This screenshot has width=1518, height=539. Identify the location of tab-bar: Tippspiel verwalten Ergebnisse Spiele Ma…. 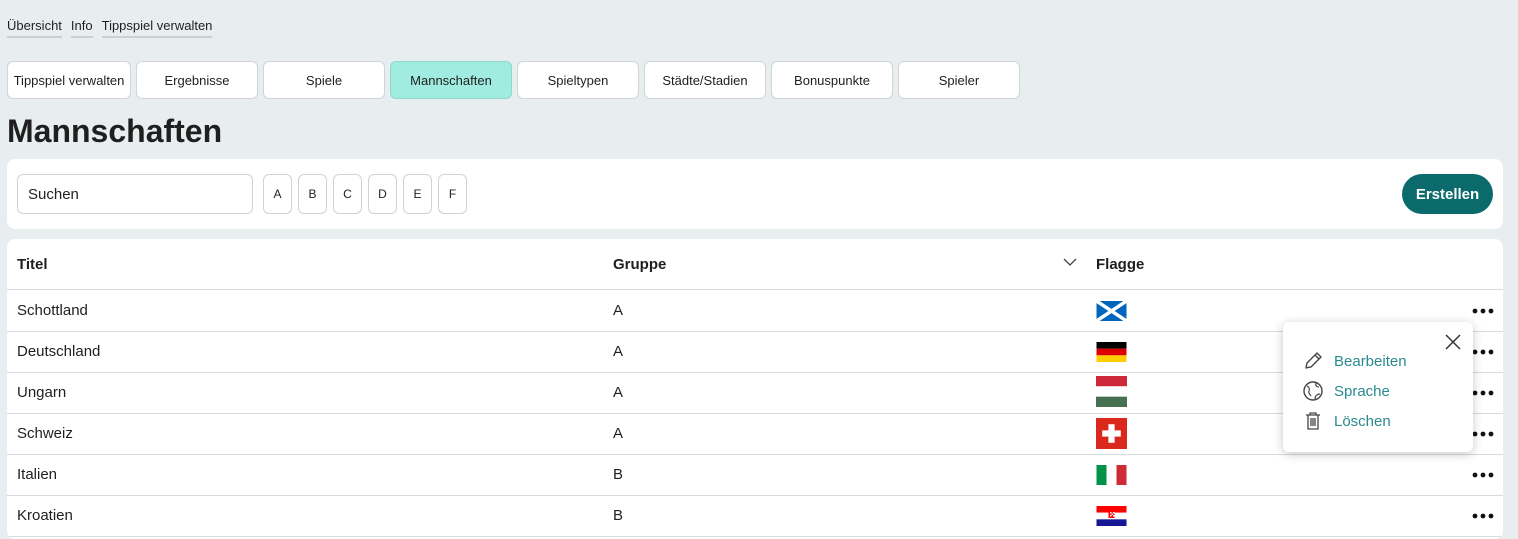
(513, 80).